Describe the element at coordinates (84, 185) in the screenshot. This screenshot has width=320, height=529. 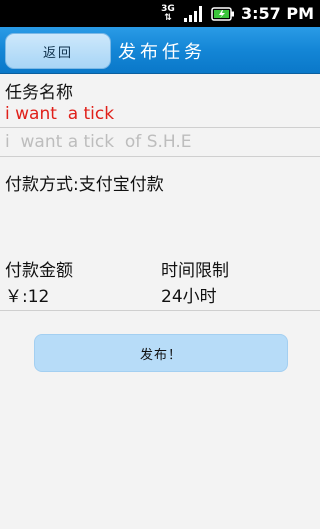
I see `payment-method-label: 付款方式:支付宝付款` at that location.